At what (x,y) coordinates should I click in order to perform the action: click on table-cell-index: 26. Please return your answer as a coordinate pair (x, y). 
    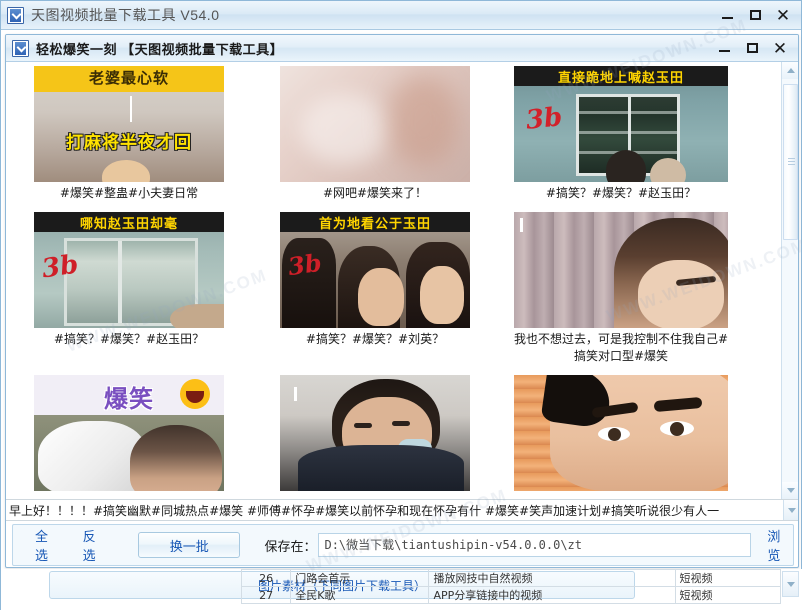
    Looking at the image, I should click on (266, 578).